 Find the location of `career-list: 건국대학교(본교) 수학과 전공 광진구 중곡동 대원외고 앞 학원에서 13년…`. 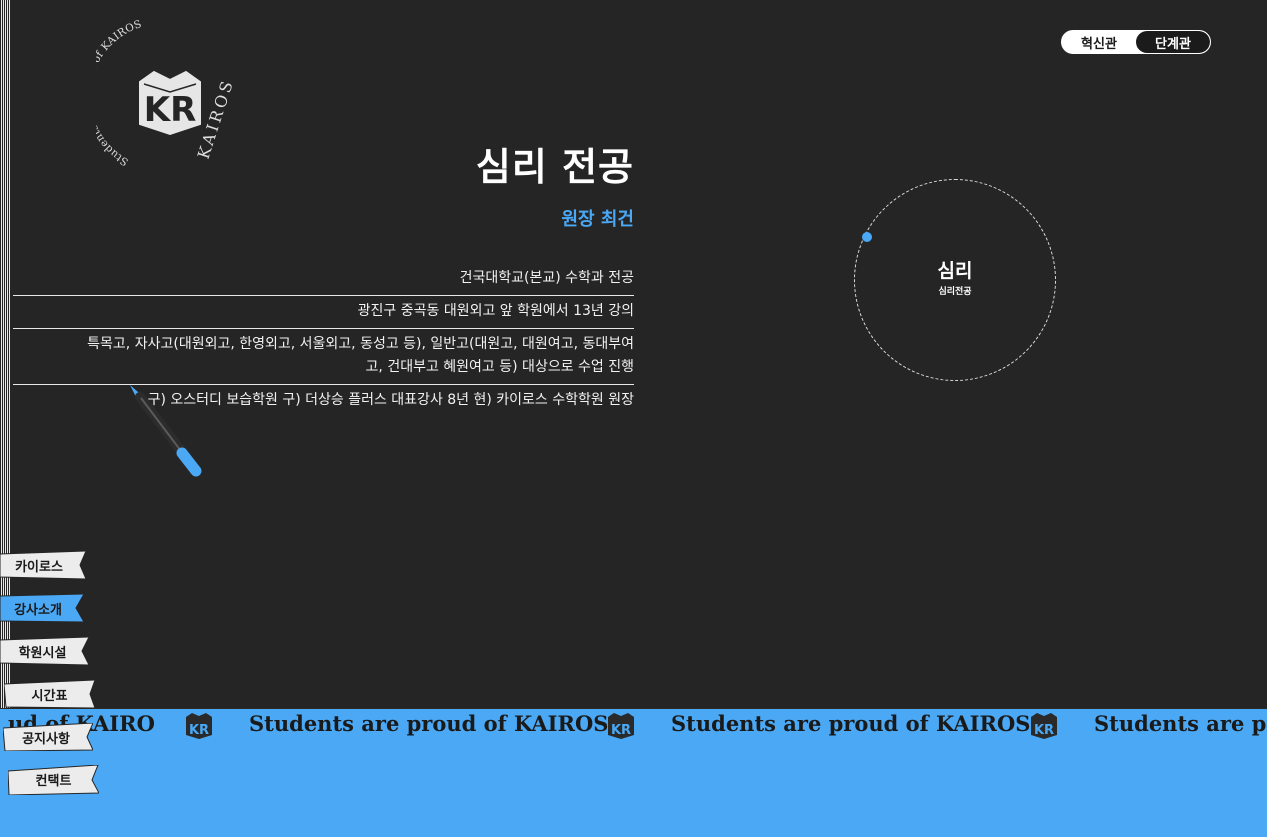

career-list: 건국대학교(본교) 수학과 전공 광진구 중곡동 대원외고 앞 학원에서 13년… is located at coordinates (323, 340).